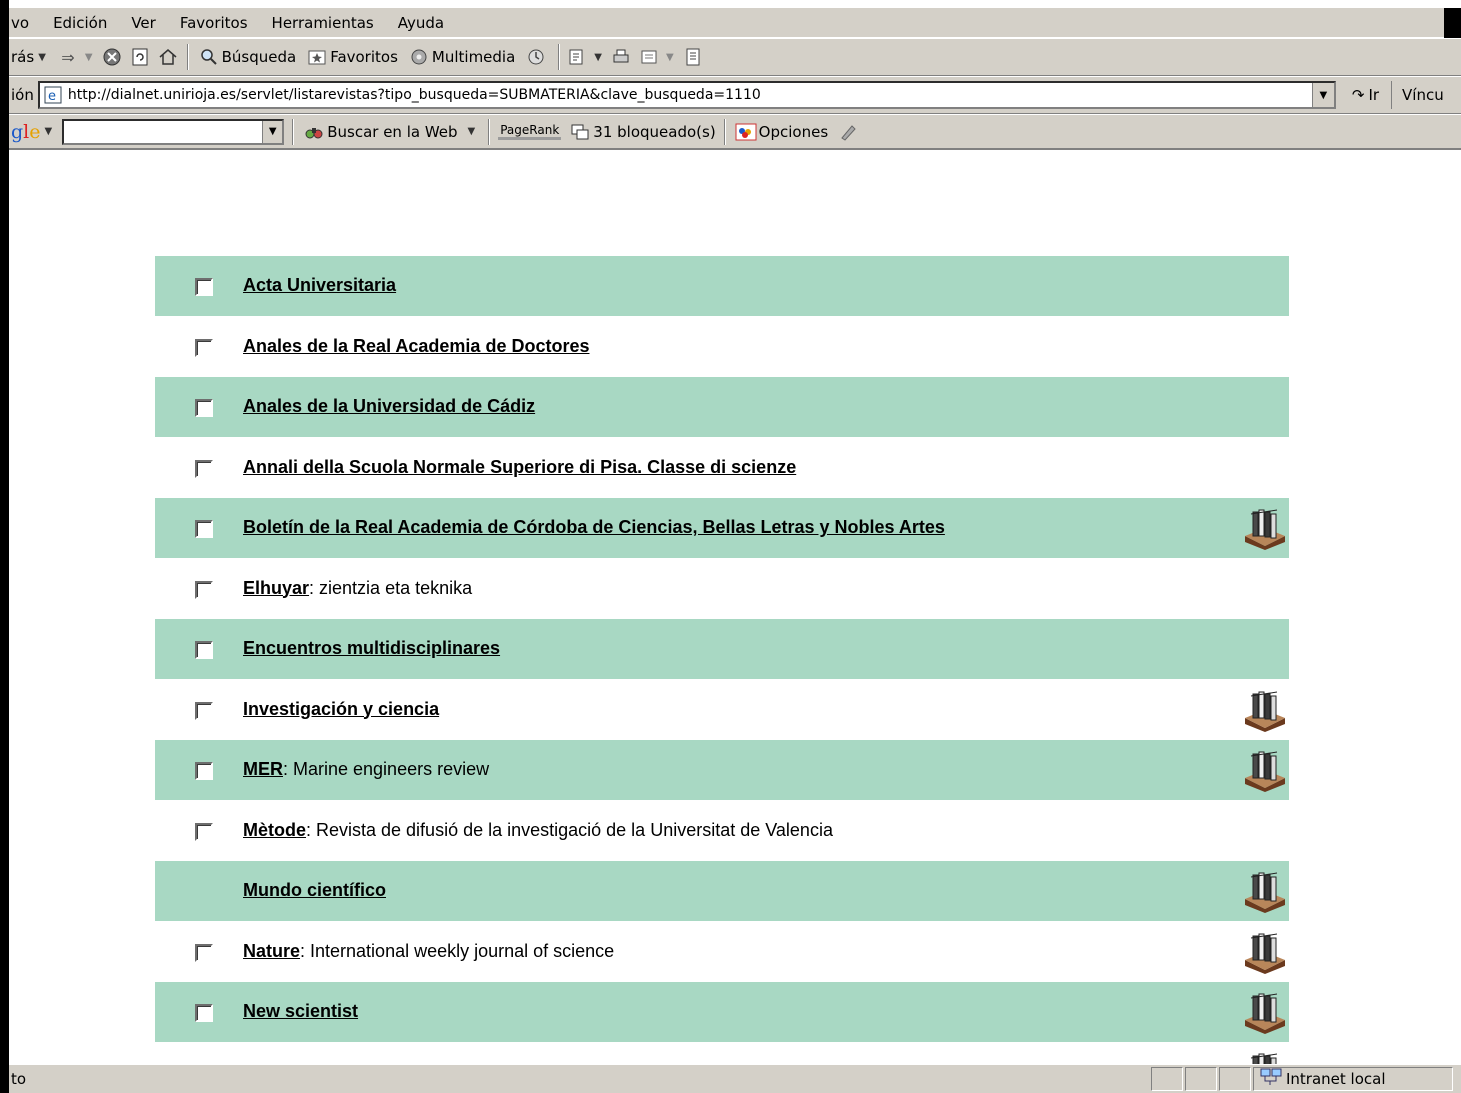 The image size is (1461, 1093). What do you see at coordinates (271, 951) in the screenshot?
I see `journal-link: Nature` at bounding box center [271, 951].